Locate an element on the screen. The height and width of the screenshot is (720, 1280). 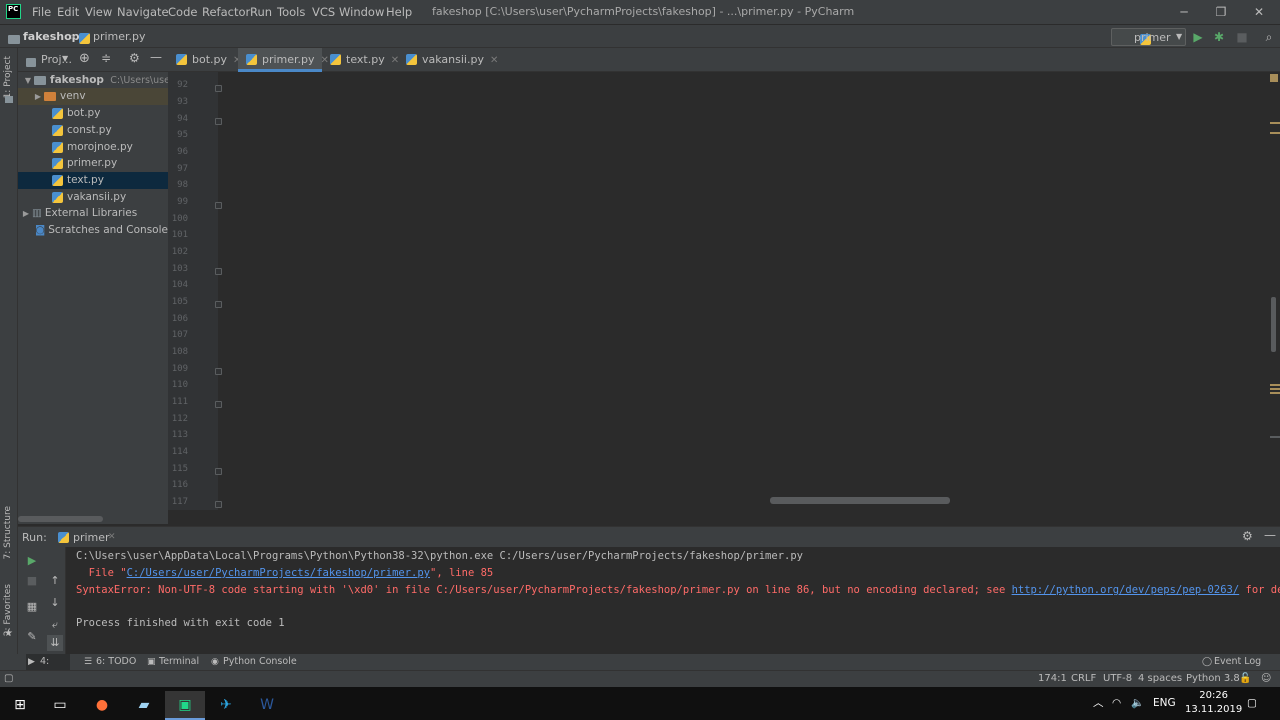
tree-item-external-libraries: ▶ ▥ External Libraries is located at coordinates (93, 213).